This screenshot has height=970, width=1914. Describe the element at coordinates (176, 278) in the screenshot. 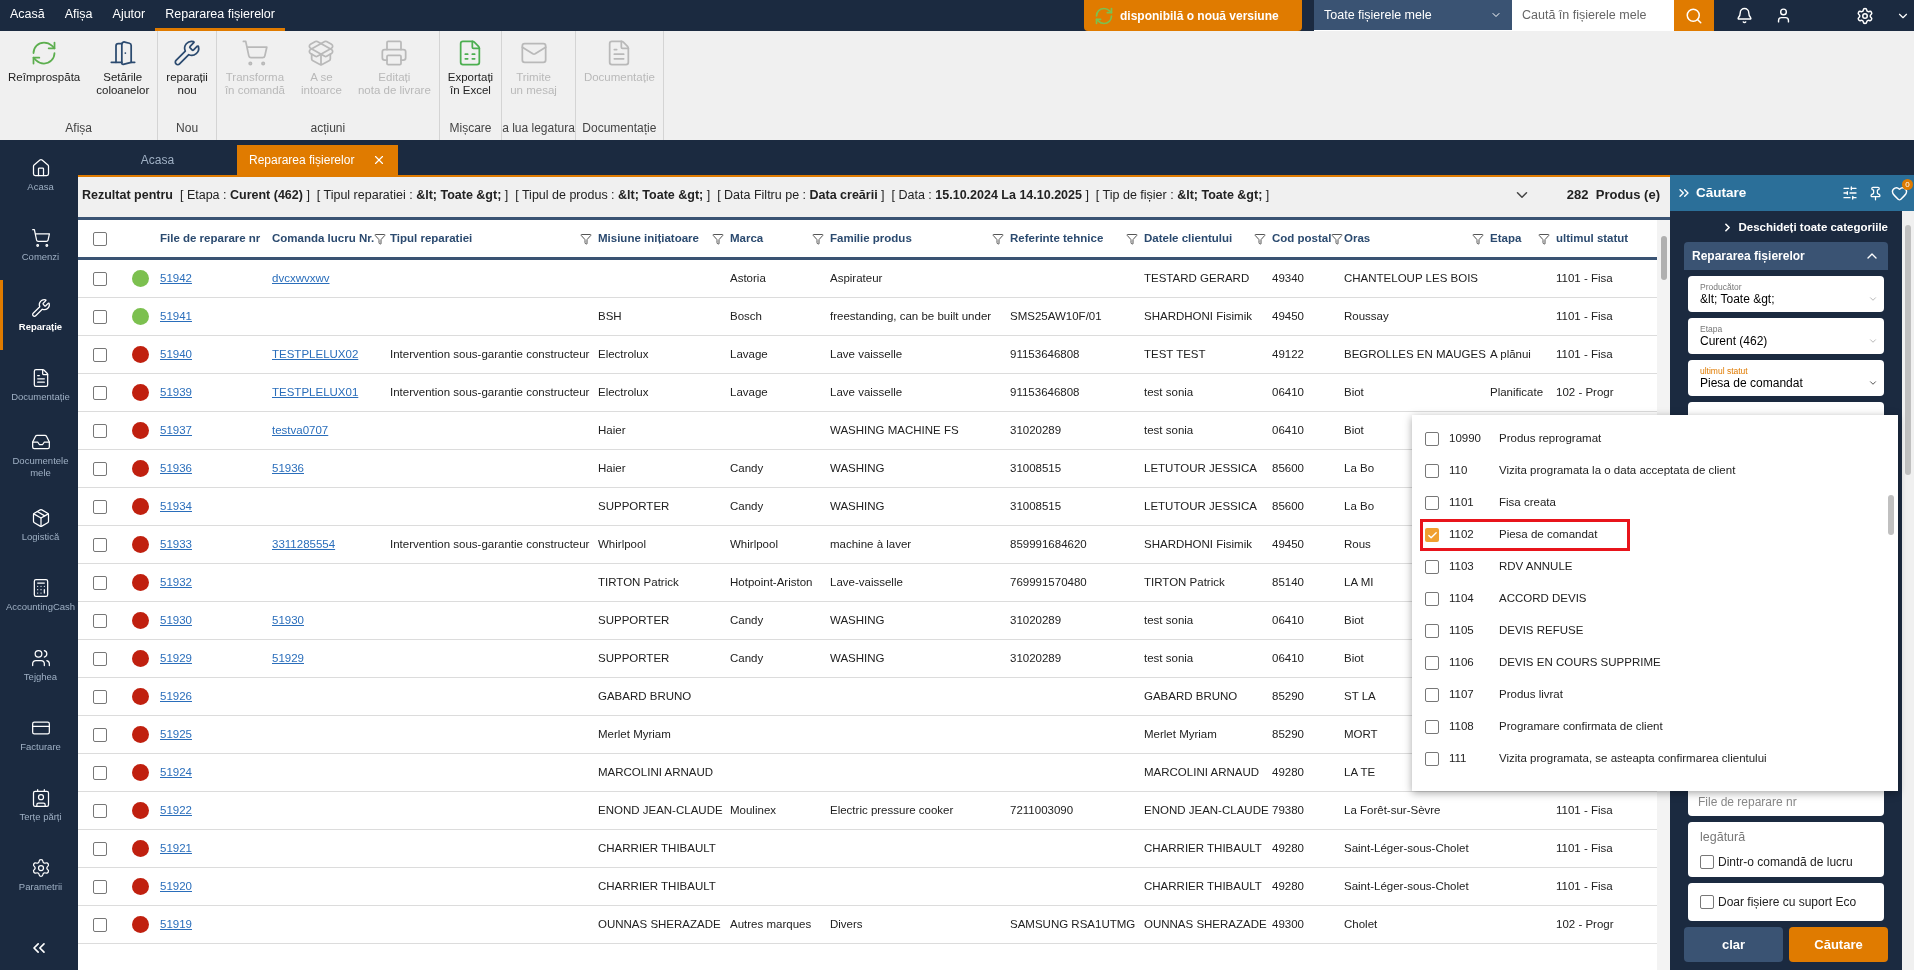

I see `record-link: 51942` at that location.